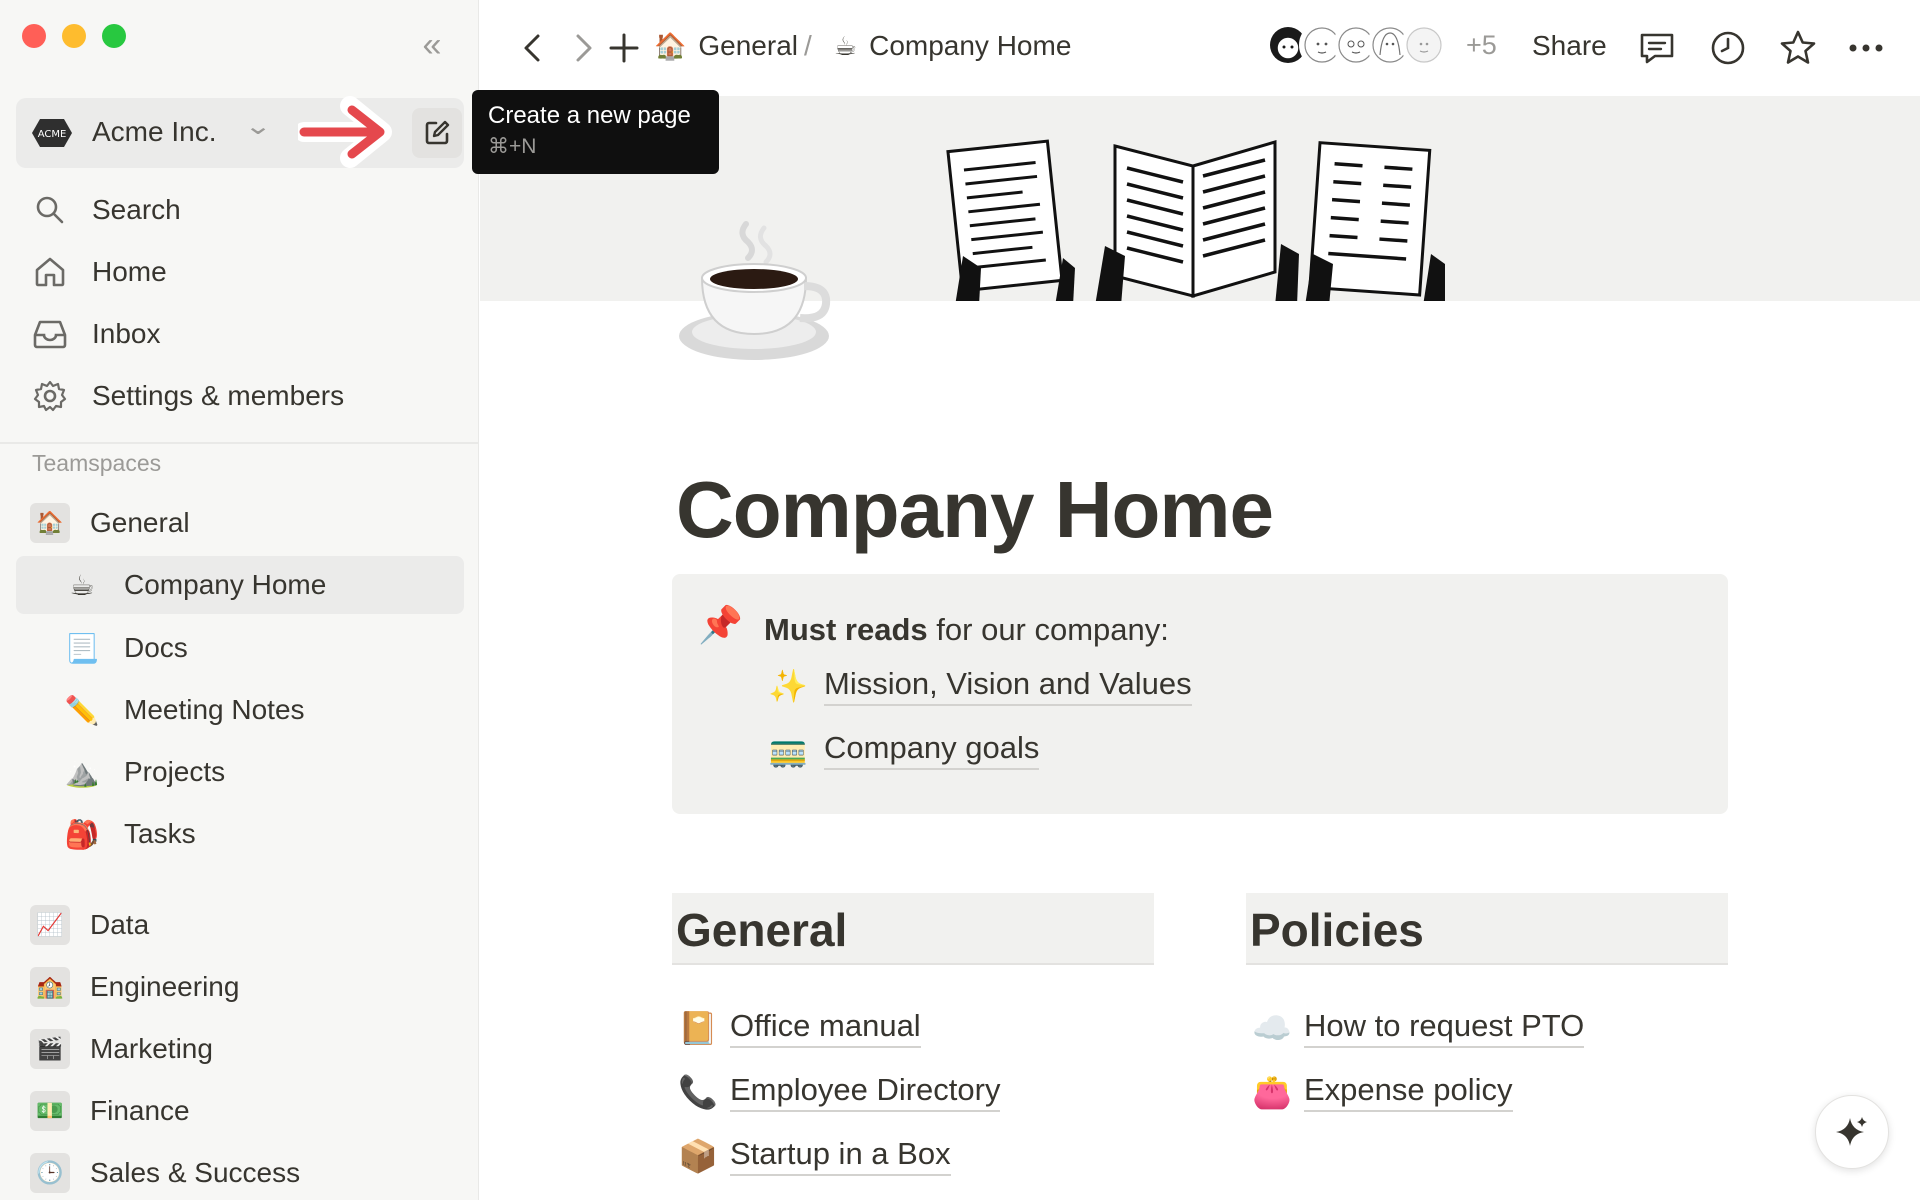  I want to click on comment-icon, so click(1657, 48).